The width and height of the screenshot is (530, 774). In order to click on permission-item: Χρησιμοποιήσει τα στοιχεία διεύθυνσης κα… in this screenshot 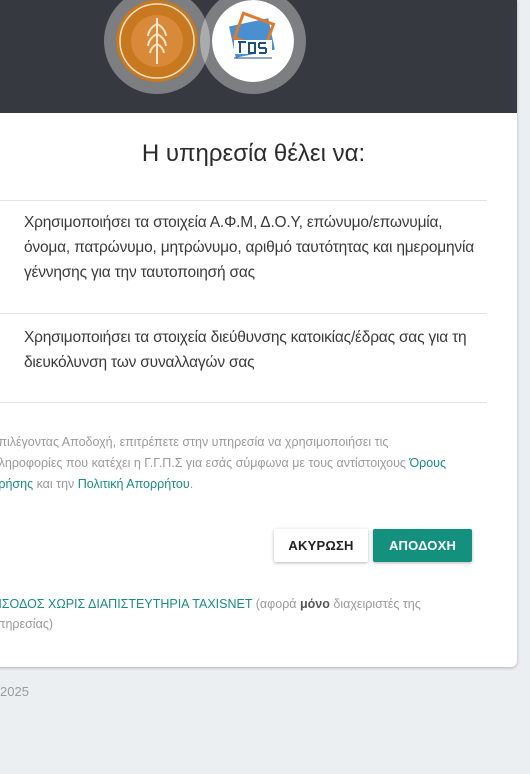, I will do `click(245, 350)`.